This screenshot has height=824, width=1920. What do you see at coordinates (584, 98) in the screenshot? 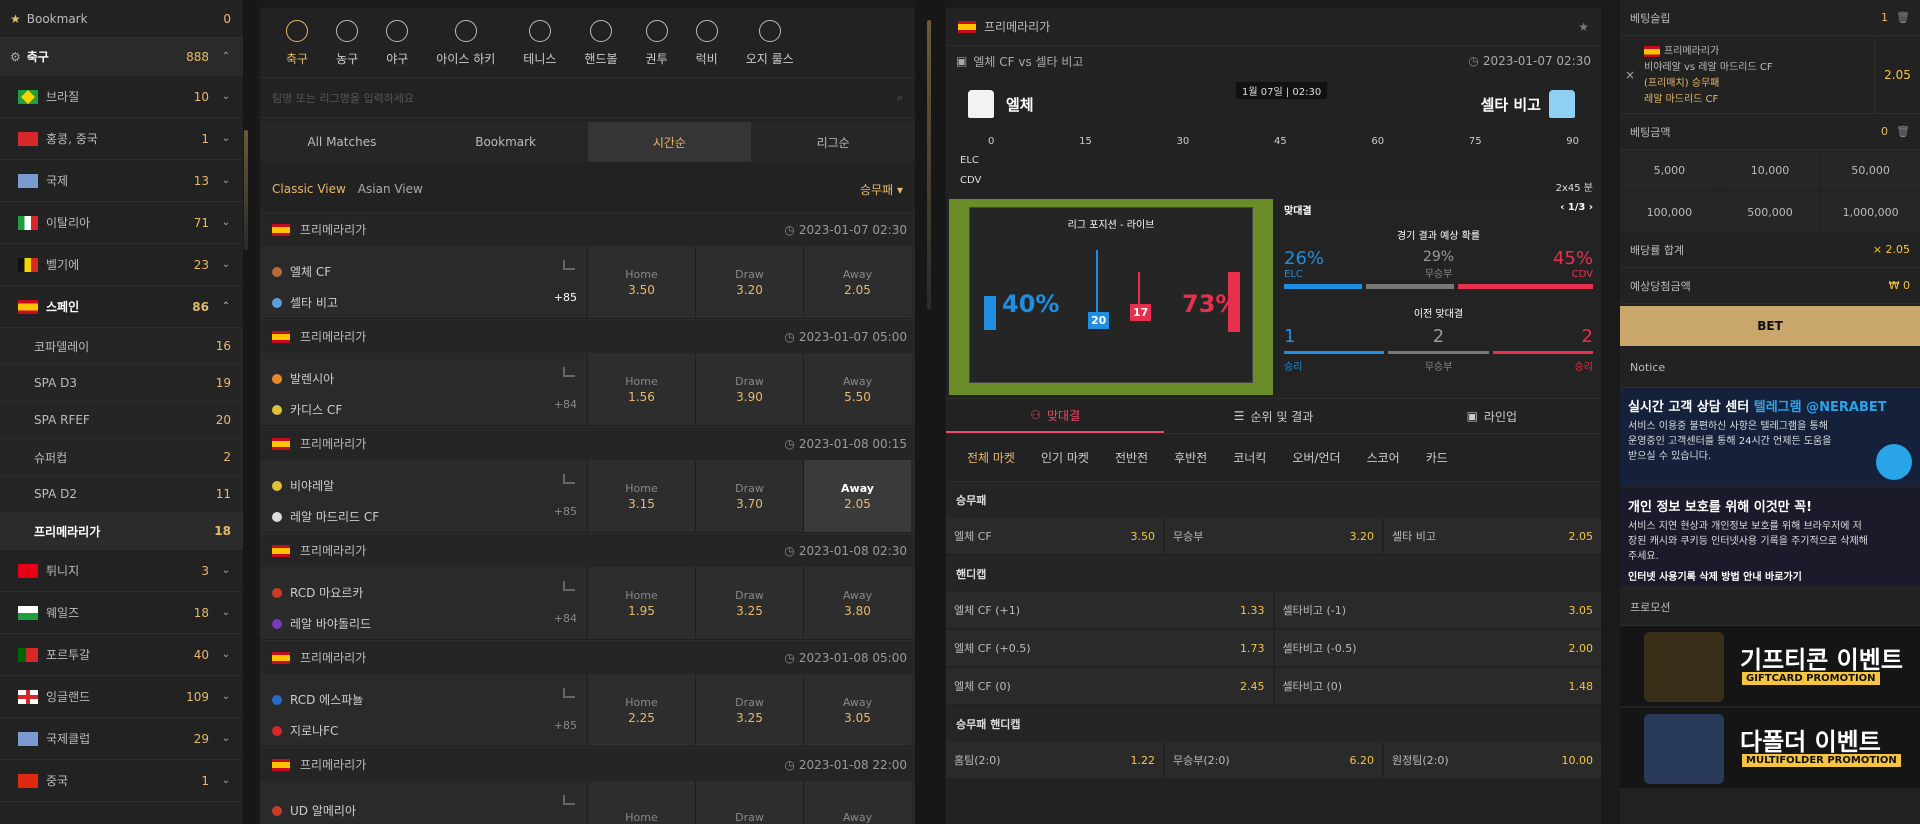
I see `search-input: 팀명 또는 리그명을 입력하세요` at bounding box center [584, 98].